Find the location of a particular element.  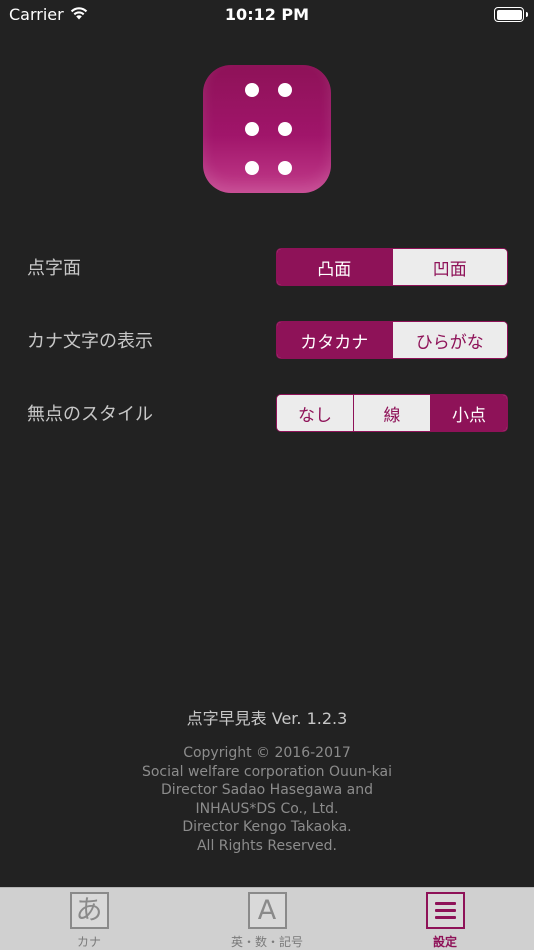

segment-none: なし is located at coordinates (315, 413).